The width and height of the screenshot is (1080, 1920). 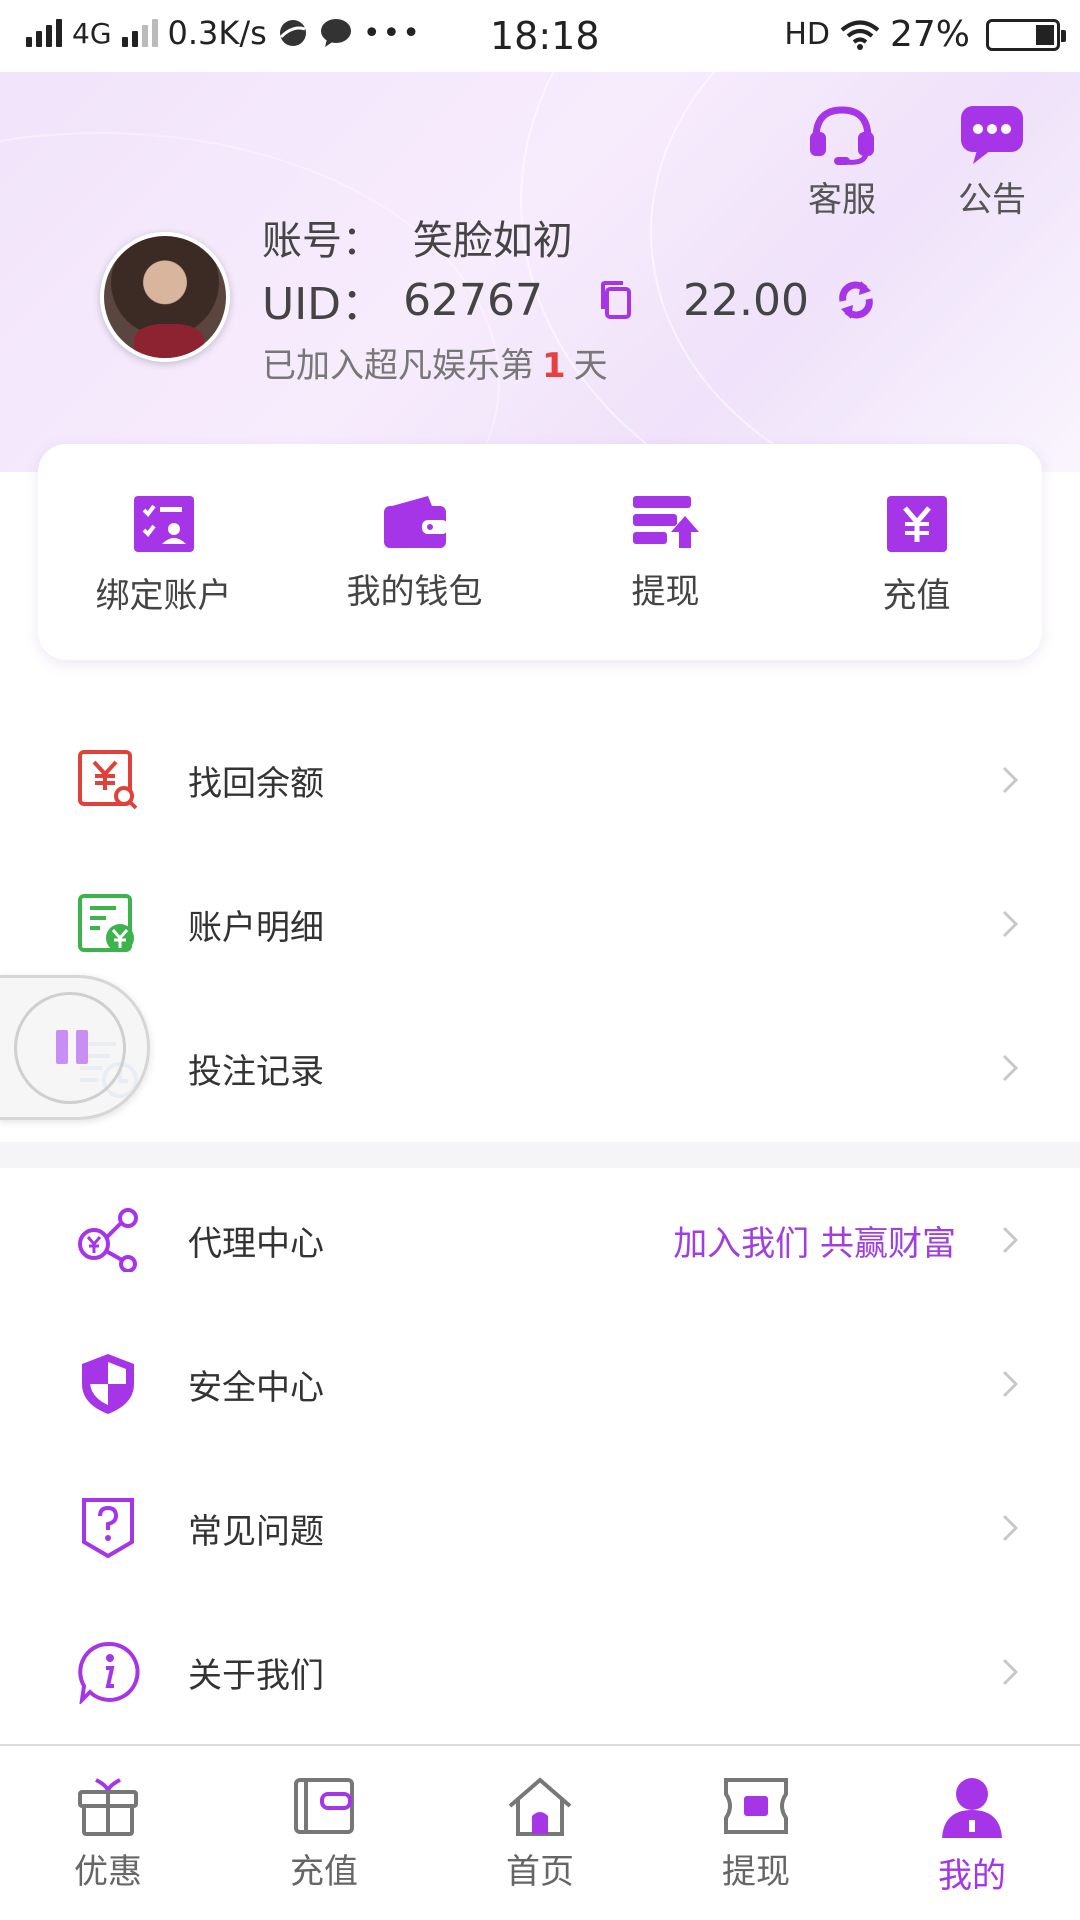 What do you see at coordinates (256, 927) in the screenshot?
I see `menu-label: 账户明细` at bounding box center [256, 927].